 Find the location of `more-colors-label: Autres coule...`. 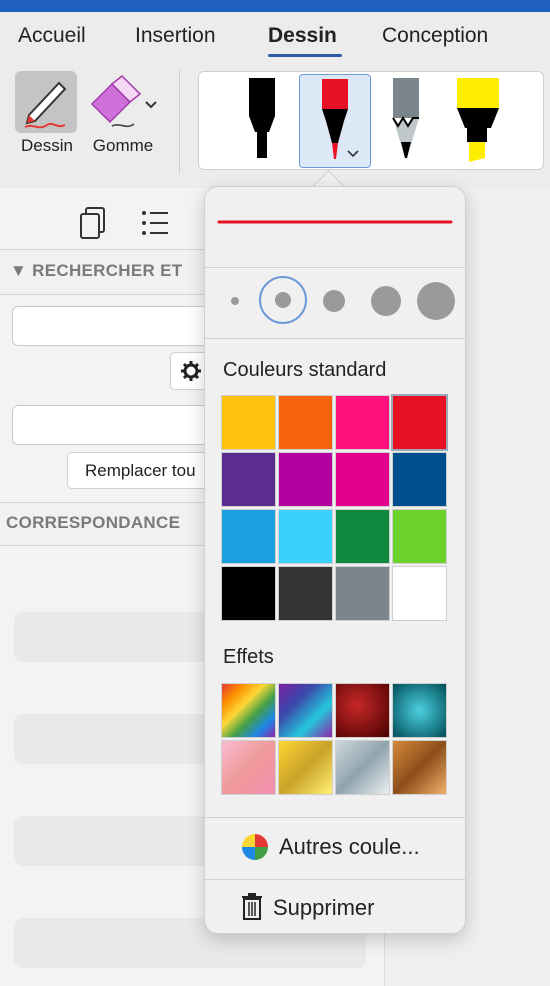

more-colors-label: Autres coule... is located at coordinates (349, 846).